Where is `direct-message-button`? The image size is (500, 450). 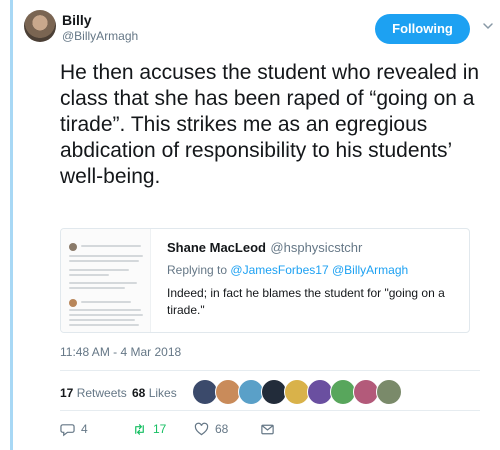 direct-message-button is located at coordinates (267, 429).